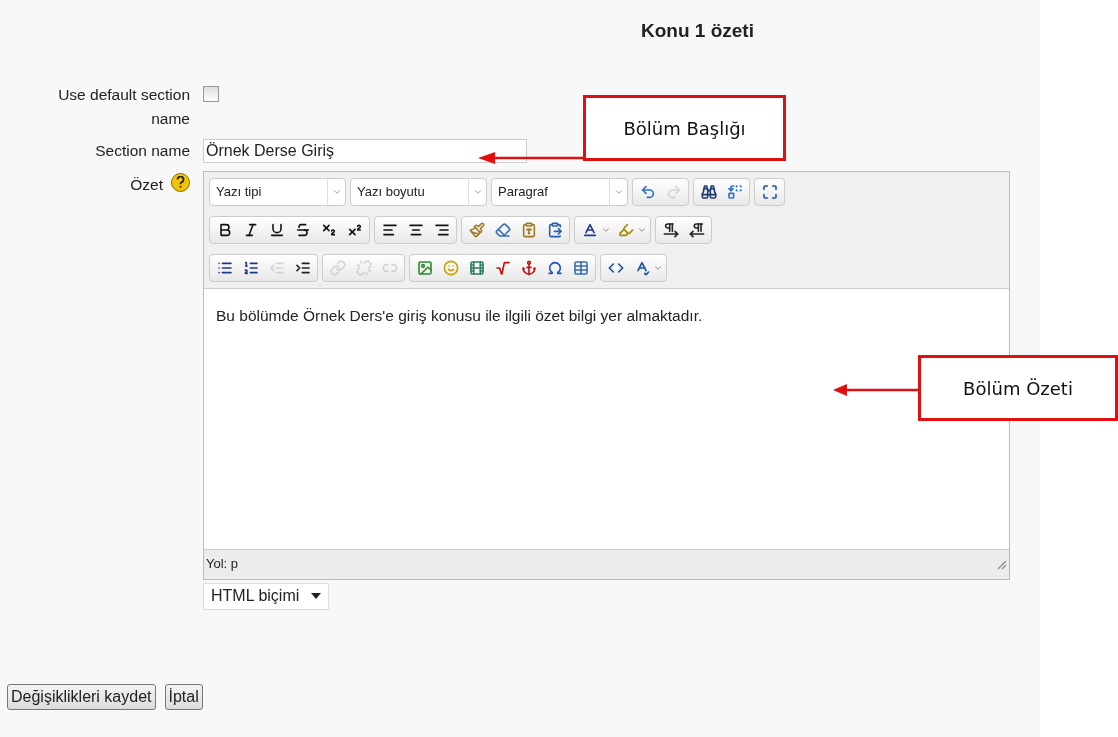 The height and width of the screenshot is (737, 1118). What do you see at coordinates (1001, 564) in the screenshot?
I see `resize-handle-icon` at bounding box center [1001, 564].